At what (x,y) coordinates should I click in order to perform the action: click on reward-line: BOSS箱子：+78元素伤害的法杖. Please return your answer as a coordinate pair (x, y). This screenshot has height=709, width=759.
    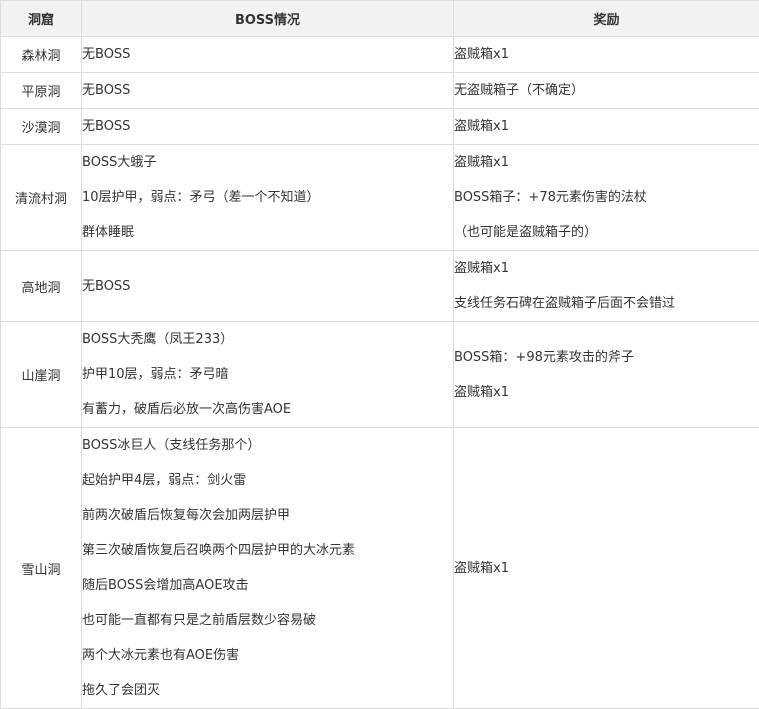
    Looking at the image, I should click on (550, 197).